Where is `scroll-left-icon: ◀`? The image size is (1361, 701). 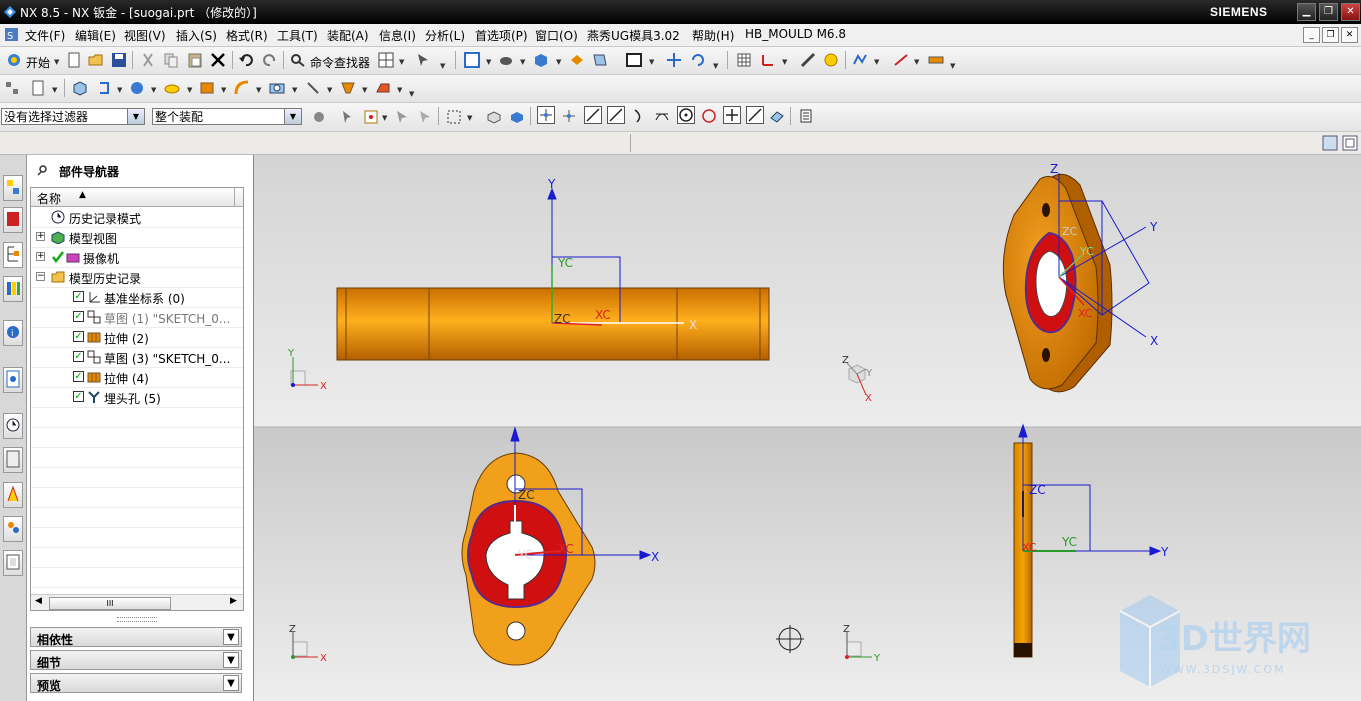 scroll-left-icon: ◀ is located at coordinates (38, 601).